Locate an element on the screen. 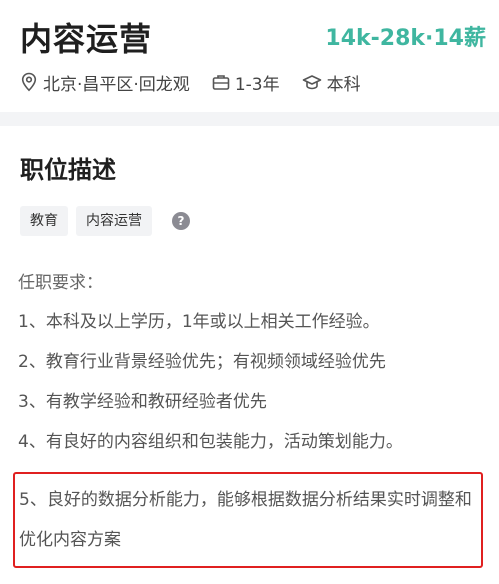 Image resolution: width=499 pixels, height=584 pixels. briefcase-icon is located at coordinates (221, 82).